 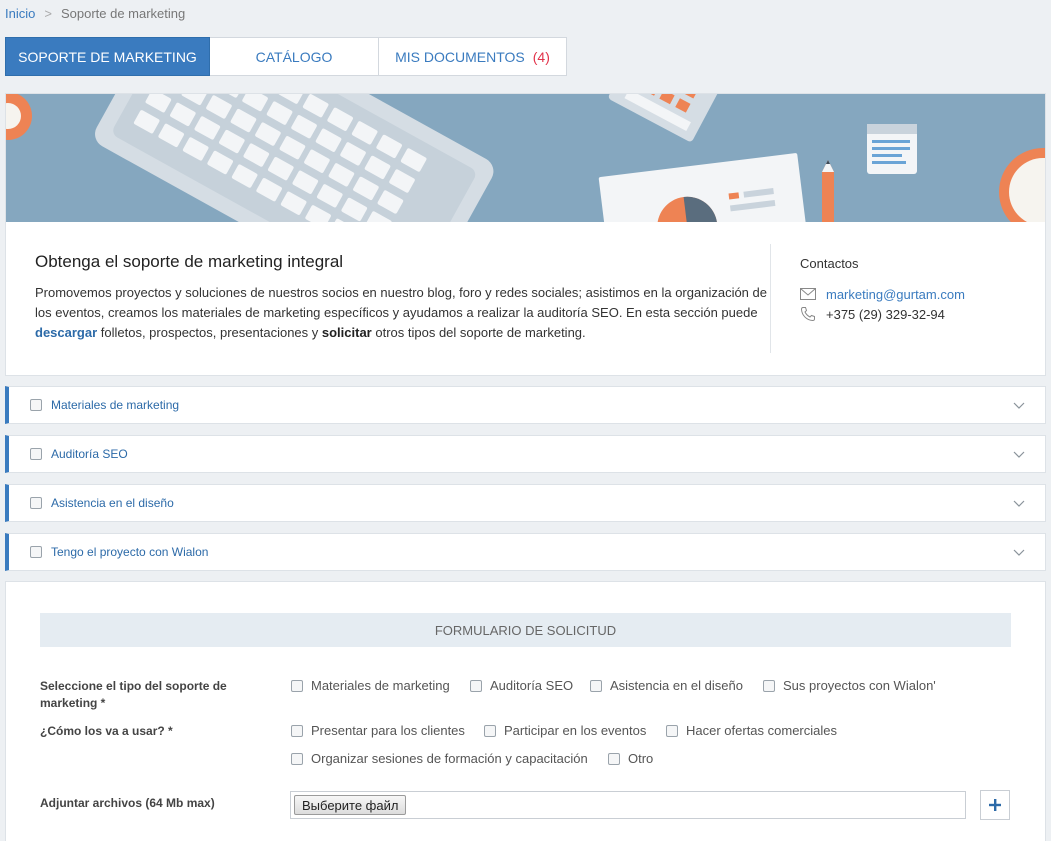 What do you see at coordinates (829, 263) in the screenshot?
I see `contacts-title: Contactos` at bounding box center [829, 263].